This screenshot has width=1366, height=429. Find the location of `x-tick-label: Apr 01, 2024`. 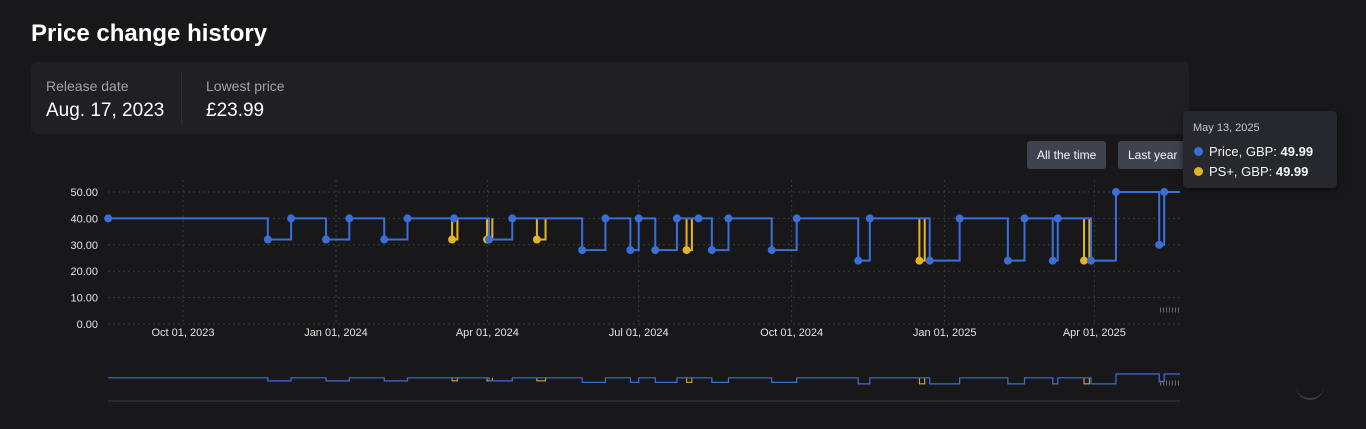

x-tick-label: Apr 01, 2024 is located at coordinates (487, 333).